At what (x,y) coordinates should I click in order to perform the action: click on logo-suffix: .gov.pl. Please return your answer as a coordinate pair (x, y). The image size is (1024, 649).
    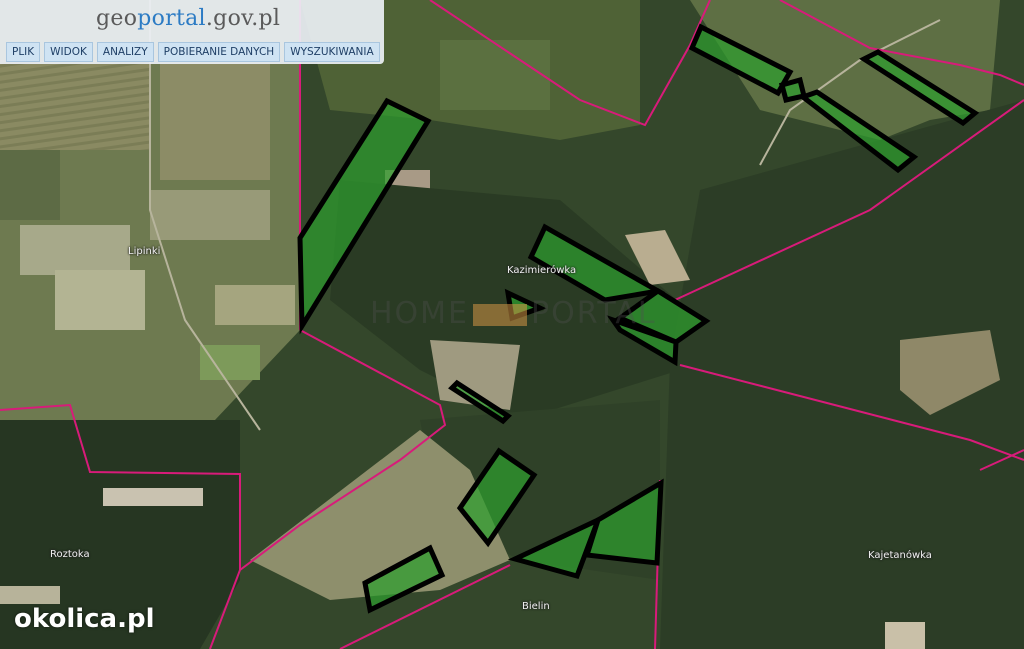
    Looking at the image, I should click on (243, 18).